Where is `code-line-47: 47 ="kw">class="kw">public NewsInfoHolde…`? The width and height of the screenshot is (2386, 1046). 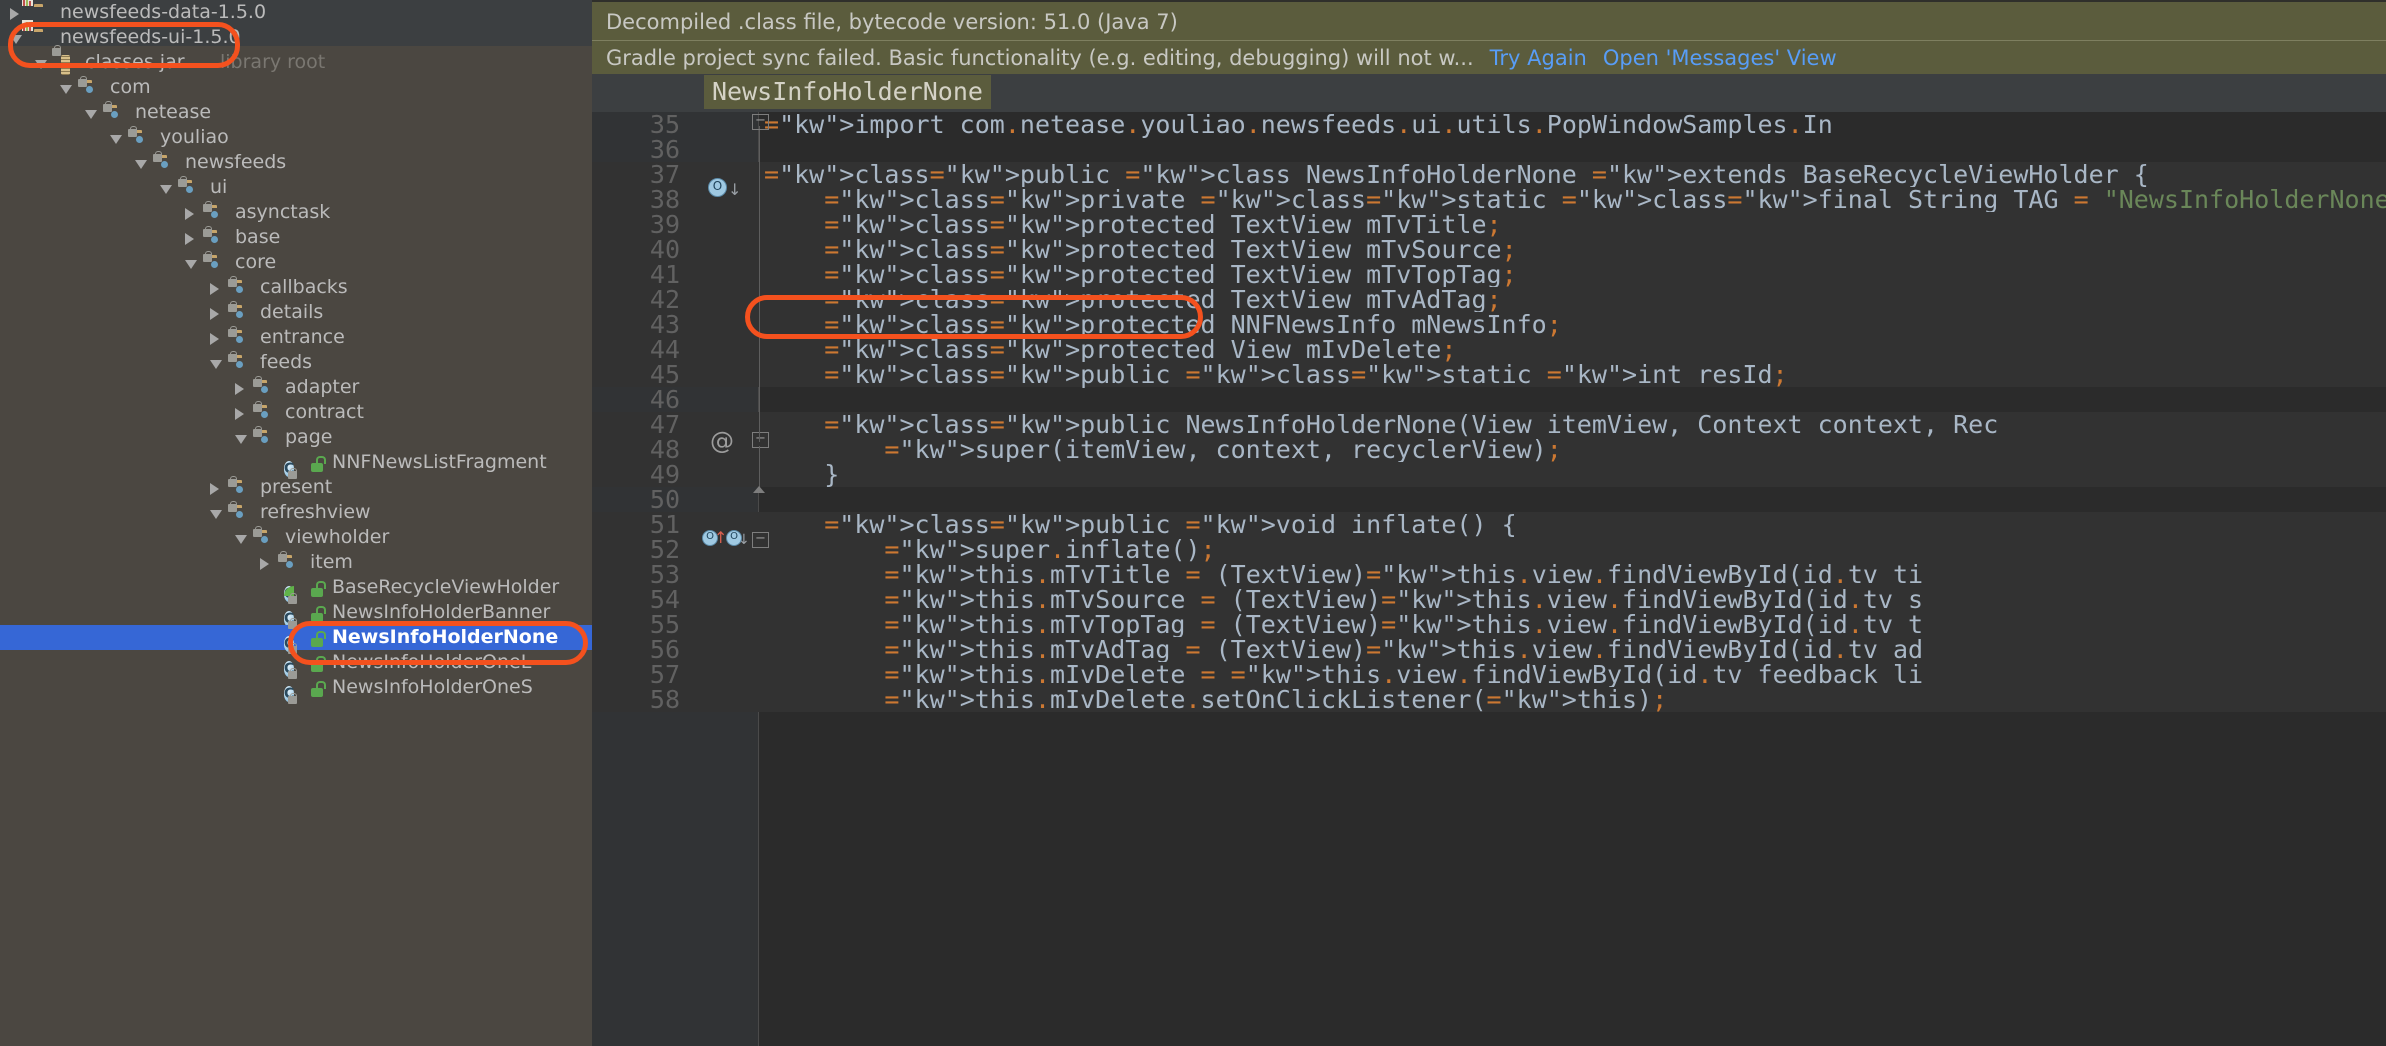 code-line-47: 47 ="kw">class="kw">public NewsInfoHolde… is located at coordinates (1489, 424).